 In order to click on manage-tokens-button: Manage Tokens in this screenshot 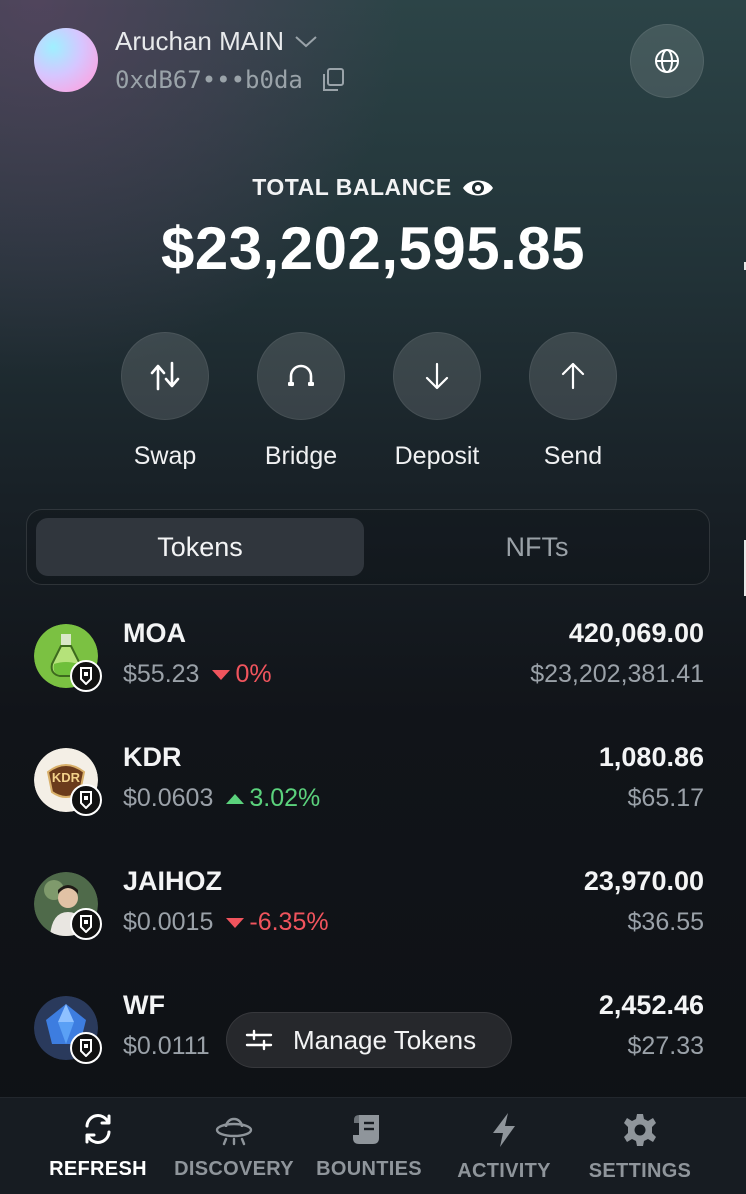, I will do `click(369, 1040)`.